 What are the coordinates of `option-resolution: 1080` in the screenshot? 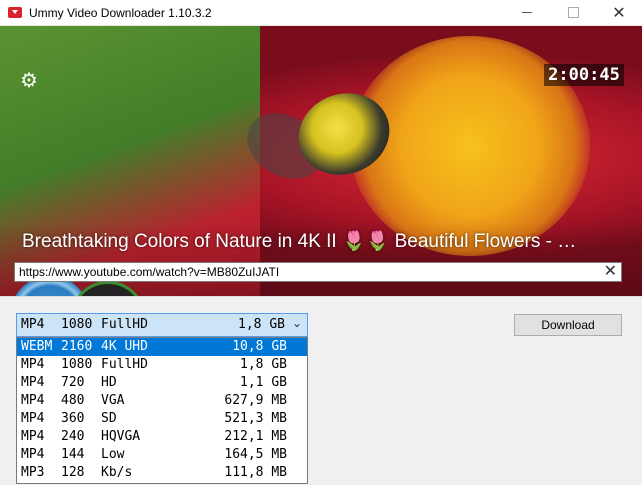 It's located at (77, 364).